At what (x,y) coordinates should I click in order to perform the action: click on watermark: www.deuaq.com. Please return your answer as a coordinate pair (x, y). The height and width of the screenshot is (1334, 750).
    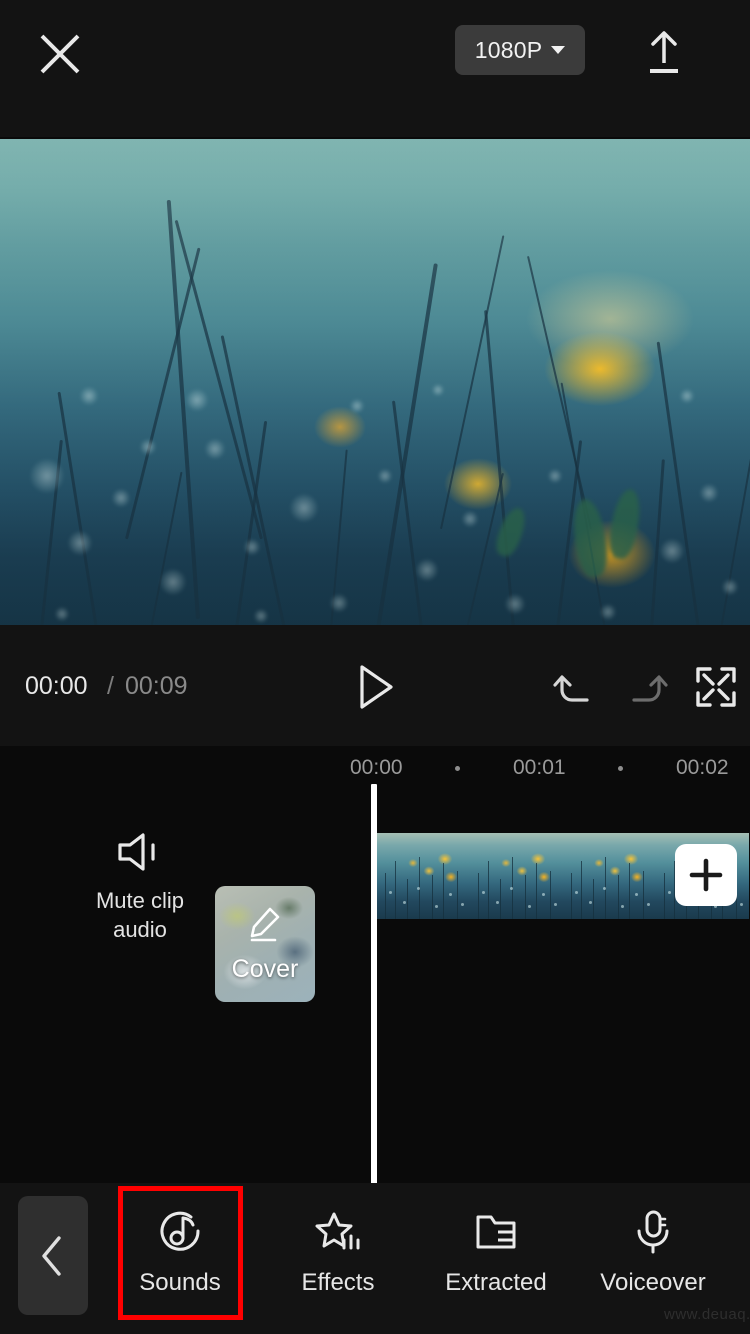
    Looking at the image, I should click on (707, 1314).